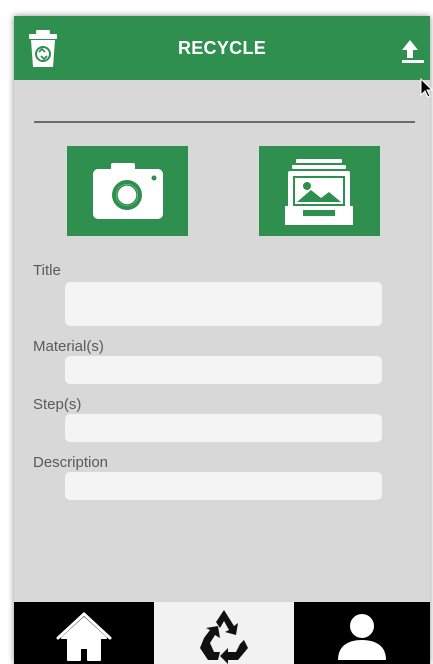  Describe the element at coordinates (47, 270) in the screenshot. I see `title-label: Title` at that location.